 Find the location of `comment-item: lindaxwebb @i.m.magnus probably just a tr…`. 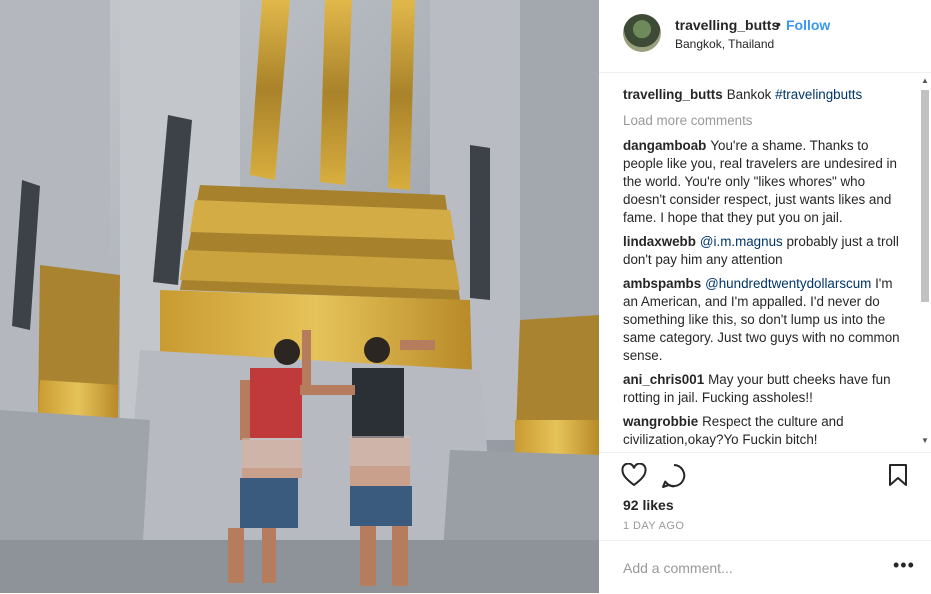

comment-item: lindaxwebb @i.m.magnus probably just a tr… is located at coordinates (764, 251).